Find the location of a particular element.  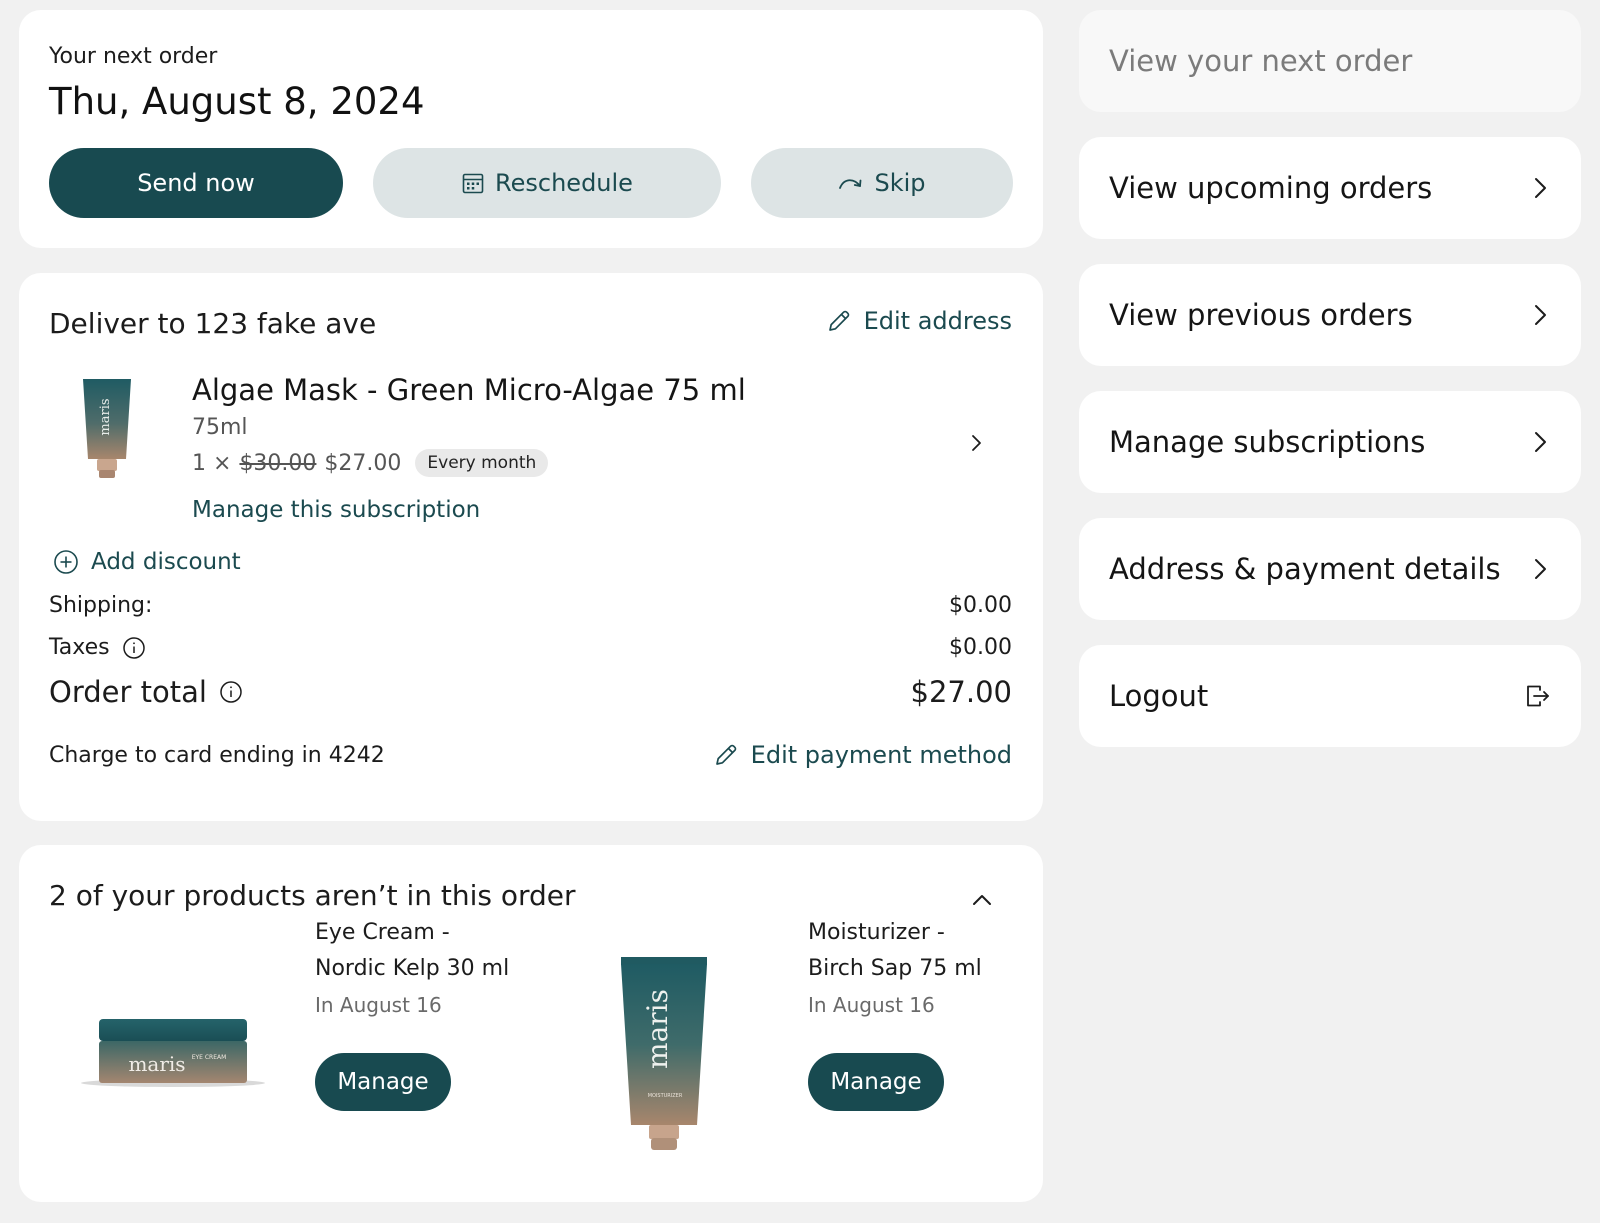

eye-cream-product-image: maris EYE CREAM is located at coordinates (173, 1051).